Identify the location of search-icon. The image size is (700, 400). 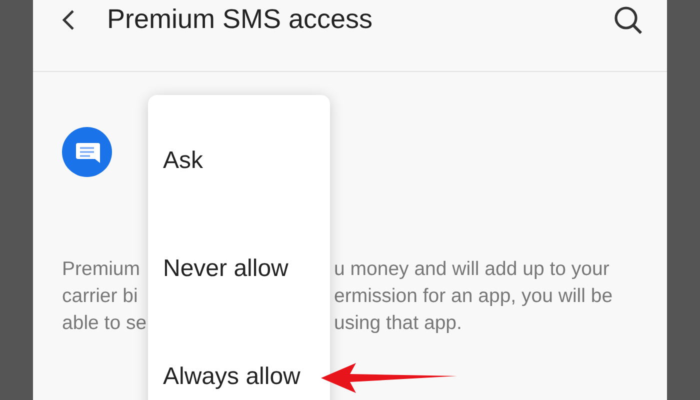
(628, 19).